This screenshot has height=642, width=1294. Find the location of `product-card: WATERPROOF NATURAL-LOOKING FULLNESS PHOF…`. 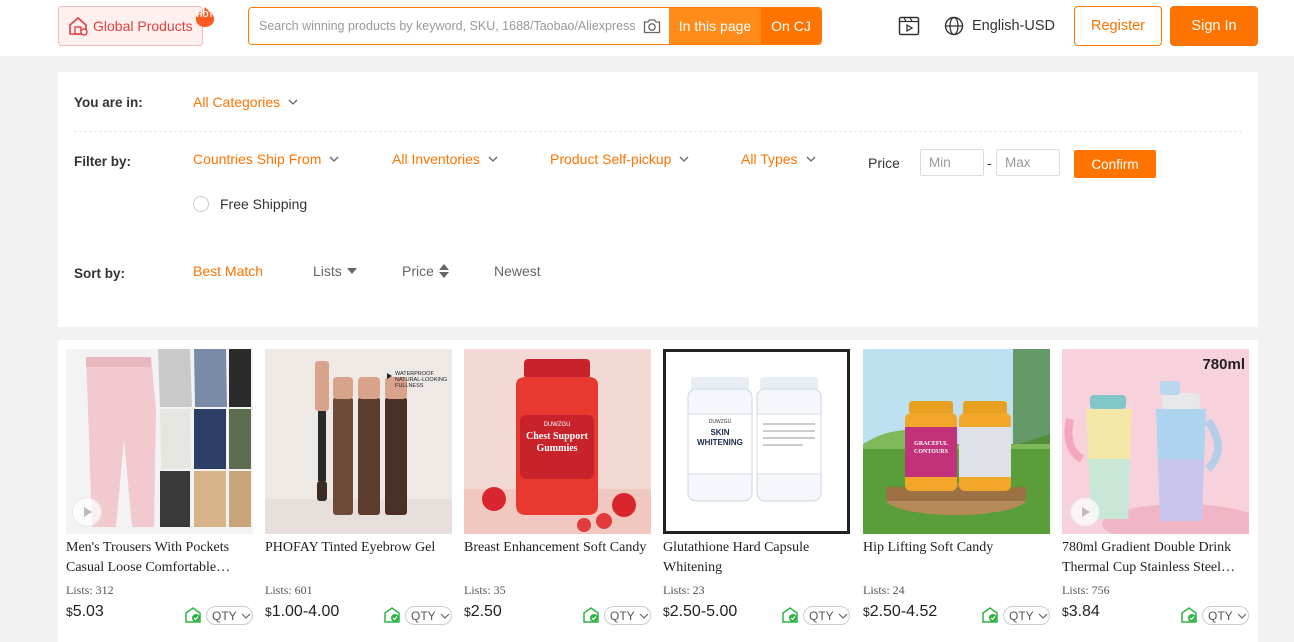

product-card: WATERPROOF NATURAL-LOOKING FULLNESS PHOF… is located at coordinates (358, 495).